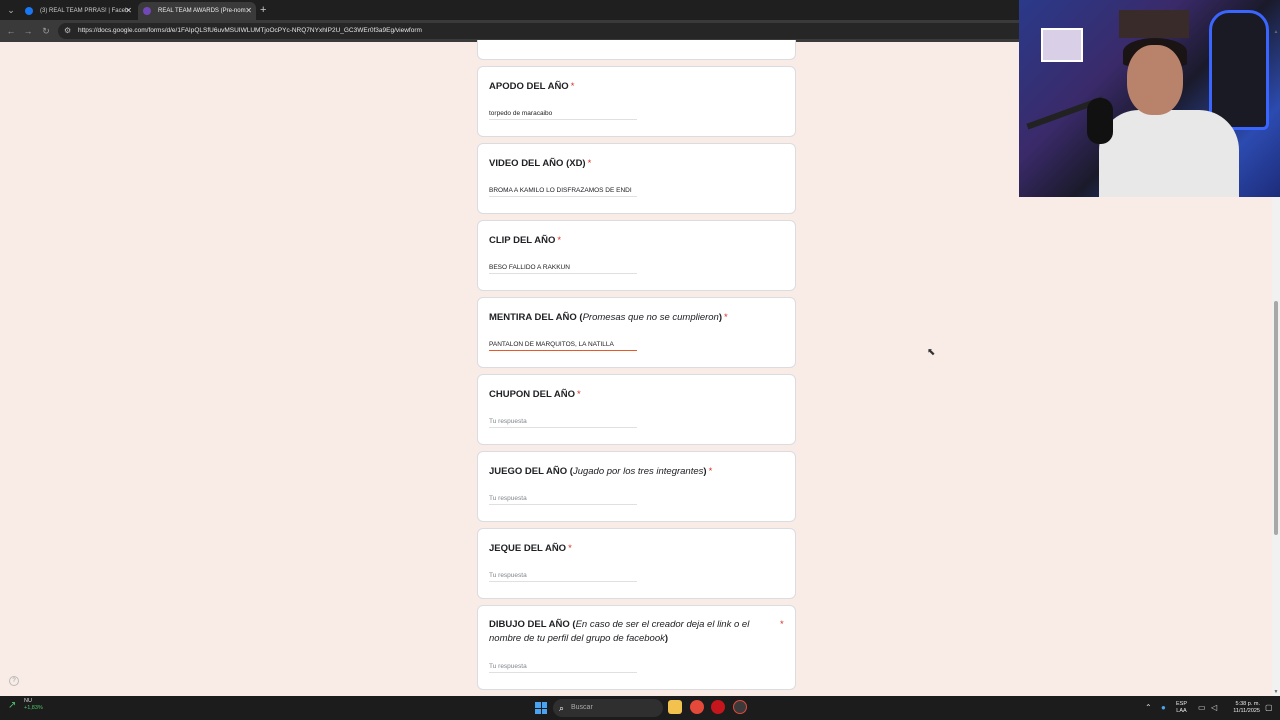 The width and height of the screenshot is (1280, 720). I want to click on streamer-head, so click(1155, 80).